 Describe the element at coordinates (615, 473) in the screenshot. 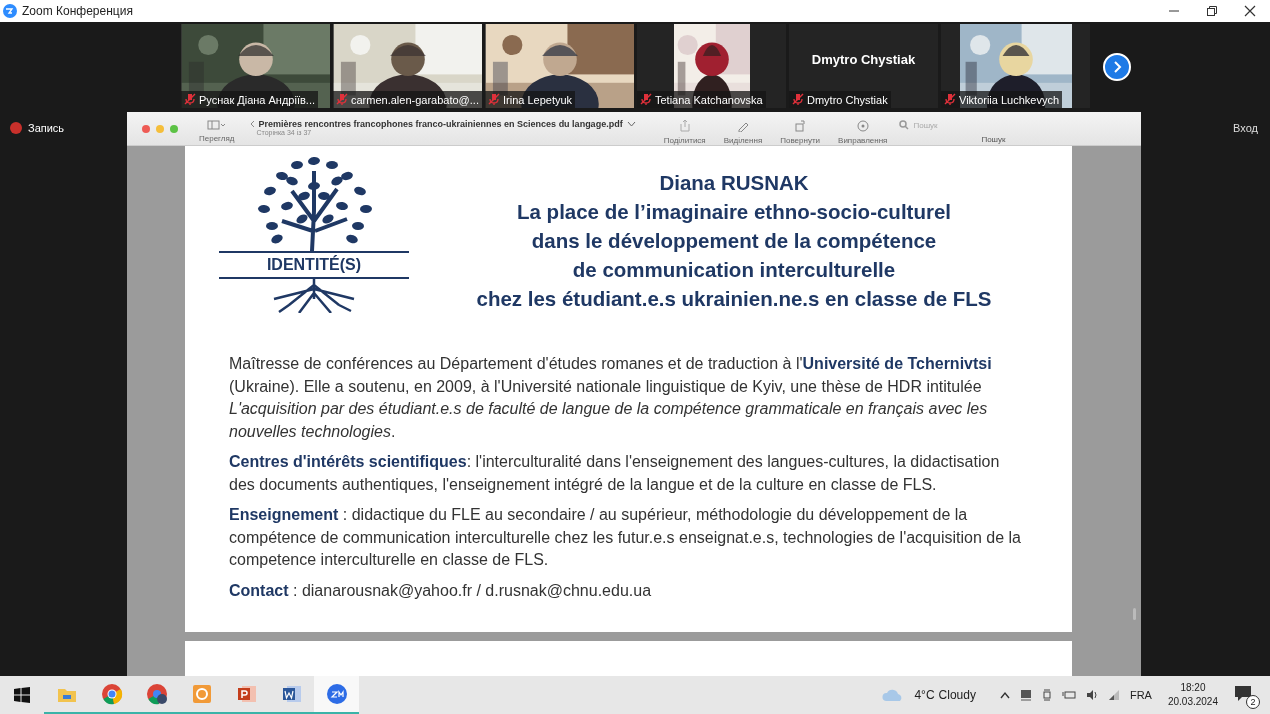

I see `paragraph: Centres d'intérêts scientifiques: l'interculturalité dans l'enseignement des langues-cultures, la didactisation des documents authentiques, l'enseignement intégré de la langue et de la culture en classe de FLS.` at that location.